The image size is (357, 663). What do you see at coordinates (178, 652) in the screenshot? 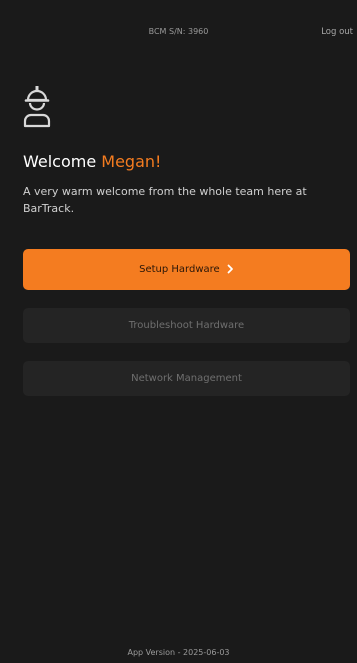
I see `app-version: App Version - 2025-06-03` at bounding box center [178, 652].